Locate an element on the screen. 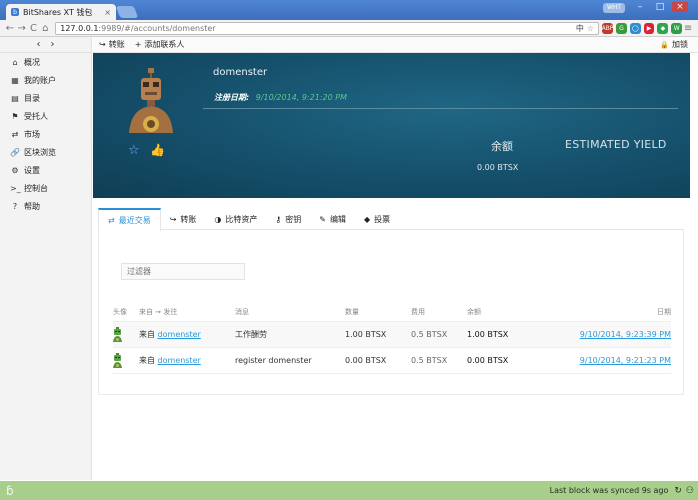 The width and height of the screenshot is (698, 500). account-tab: ✎ 编辑 is located at coordinates (332, 219).